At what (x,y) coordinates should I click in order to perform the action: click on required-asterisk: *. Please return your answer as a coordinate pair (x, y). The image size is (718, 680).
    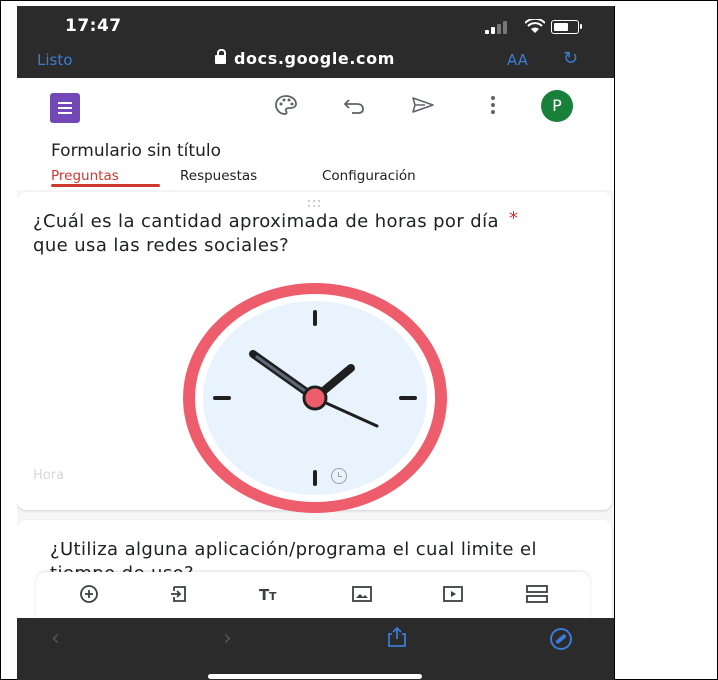
    Looking at the image, I should click on (513, 218).